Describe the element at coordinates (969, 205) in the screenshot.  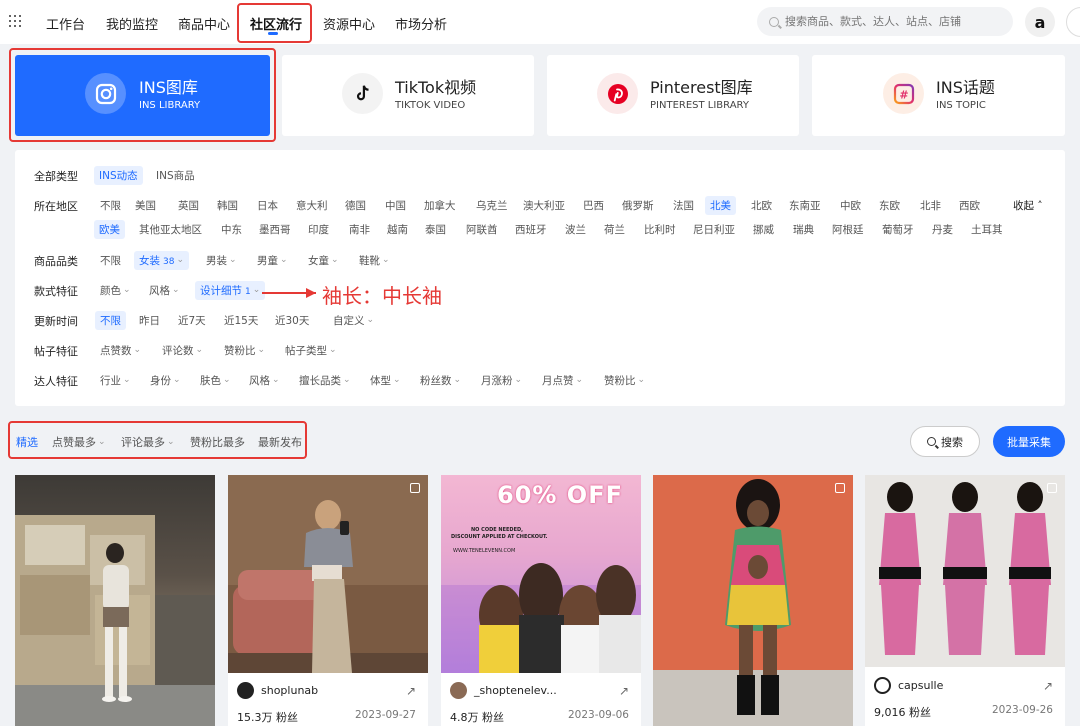
I see `filter-chip-region: 西欧` at that location.